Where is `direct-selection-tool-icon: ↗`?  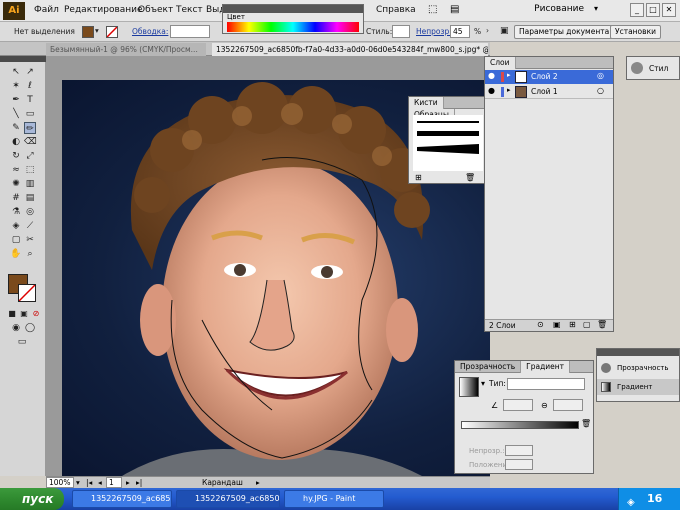 direct-selection-tool-icon: ↗ is located at coordinates (30, 72).